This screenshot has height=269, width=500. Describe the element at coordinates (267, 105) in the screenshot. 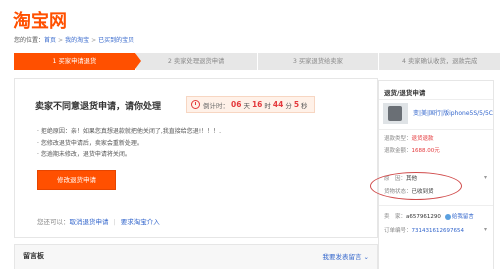

I see `hours-unit: 时` at that location.